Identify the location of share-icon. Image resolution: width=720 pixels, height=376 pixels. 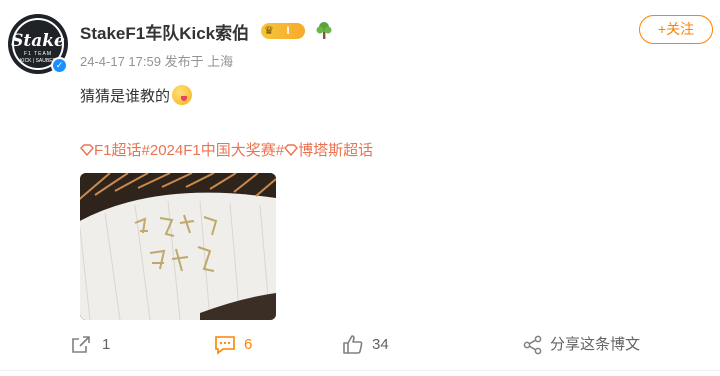
(532, 345).